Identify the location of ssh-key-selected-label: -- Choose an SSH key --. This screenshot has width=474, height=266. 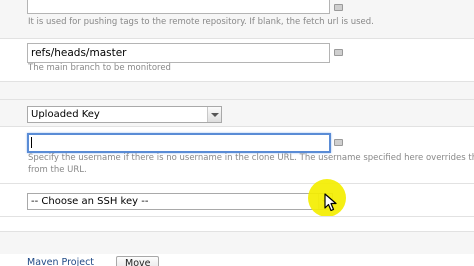
(90, 201).